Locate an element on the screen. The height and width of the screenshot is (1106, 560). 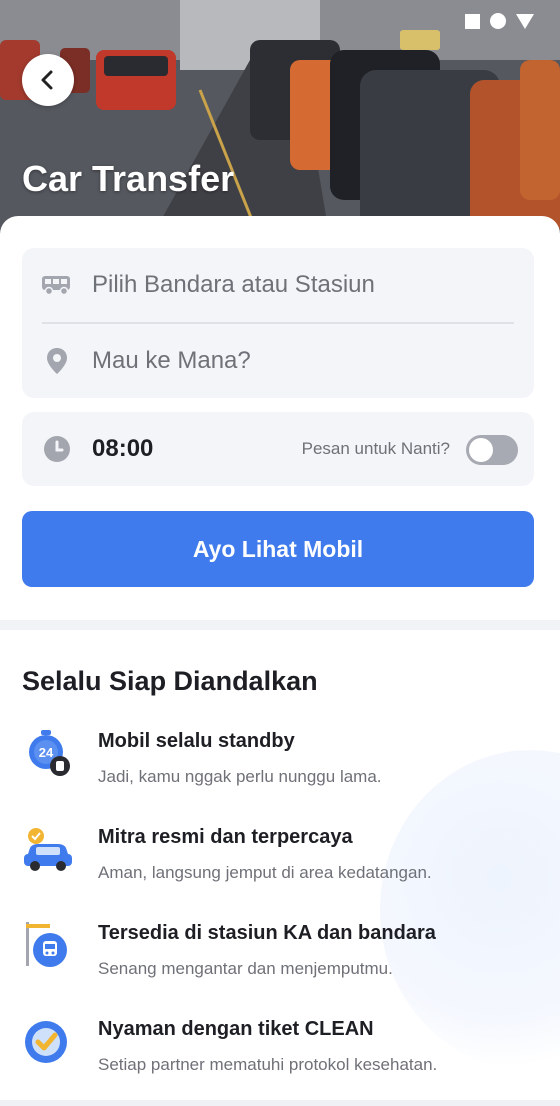
chevron-left-icon is located at coordinates (47, 80).